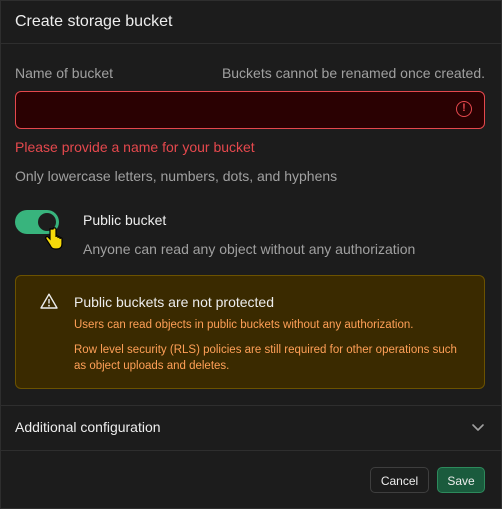 The image size is (502, 509). Describe the element at coordinates (49, 301) in the screenshot. I see `warning-triangle-icon` at that location.